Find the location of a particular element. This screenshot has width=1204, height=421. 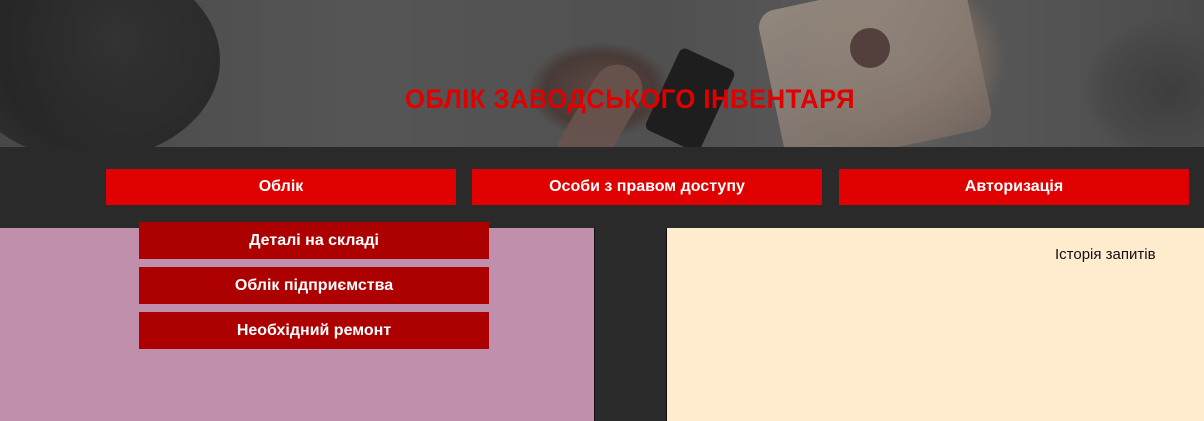

dropdown-item-warehouse-parts: Деталі на складі is located at coordinates (314, 240).